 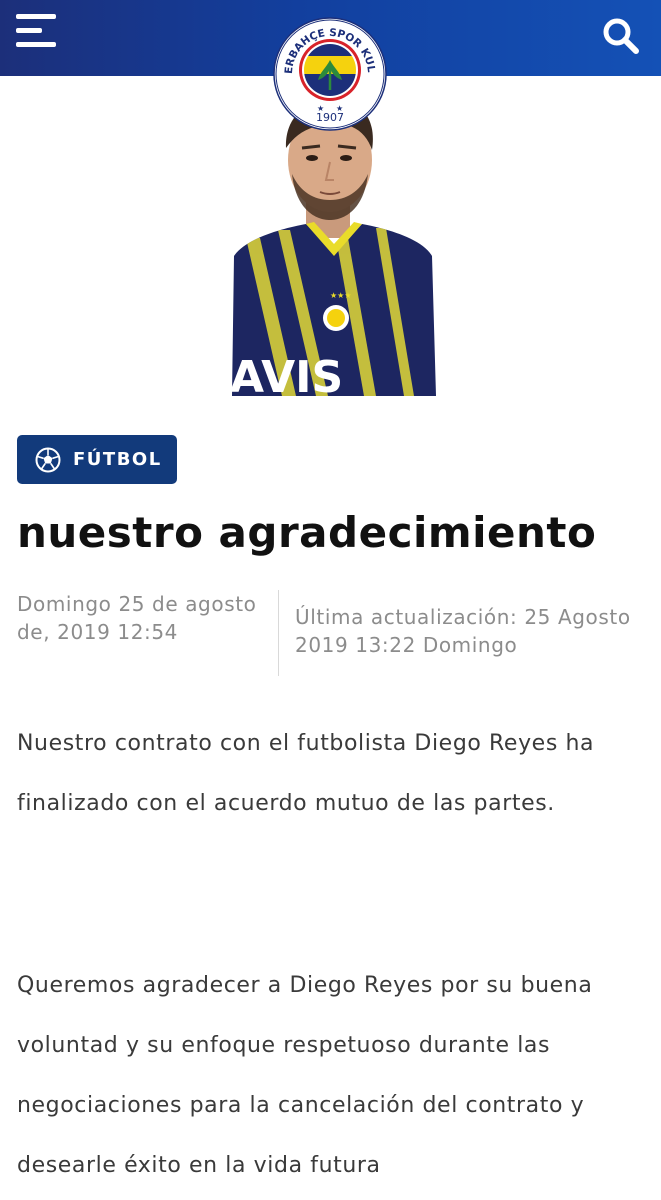 What do you see at coordinates (328, 68) in the screenshot?
I see `club-crest-logo: FENERBAHÇE SPOR KULÜBÜ ★ ★ 1907` at bounding box center [328, 68].